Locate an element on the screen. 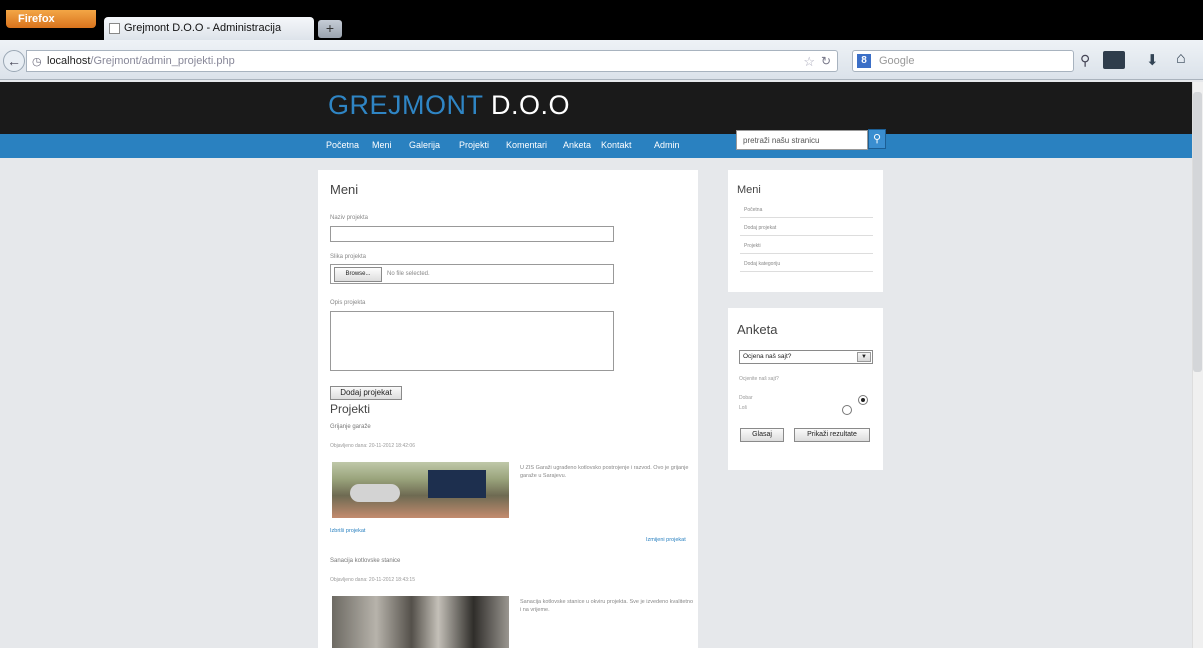  poll-radio-los is located at coordinates (847, 410).